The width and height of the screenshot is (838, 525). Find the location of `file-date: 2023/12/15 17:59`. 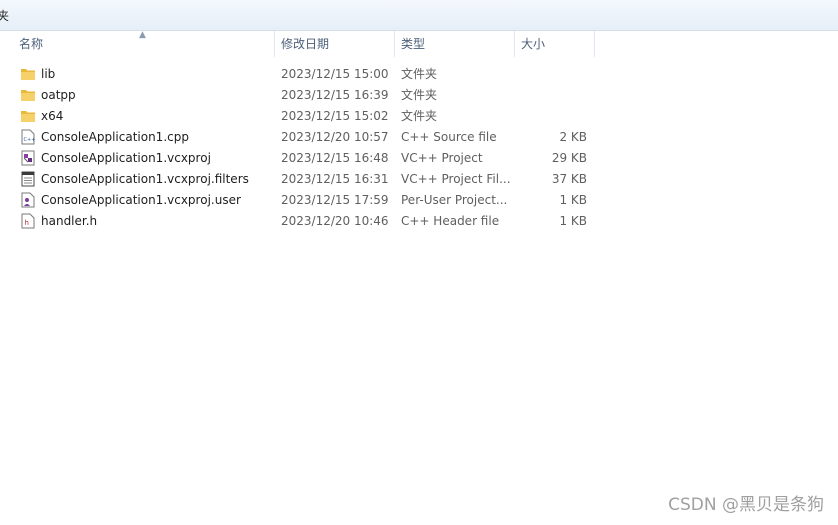

file-date: 2023/12/15 17:59 is located at coordinates (335, 200).